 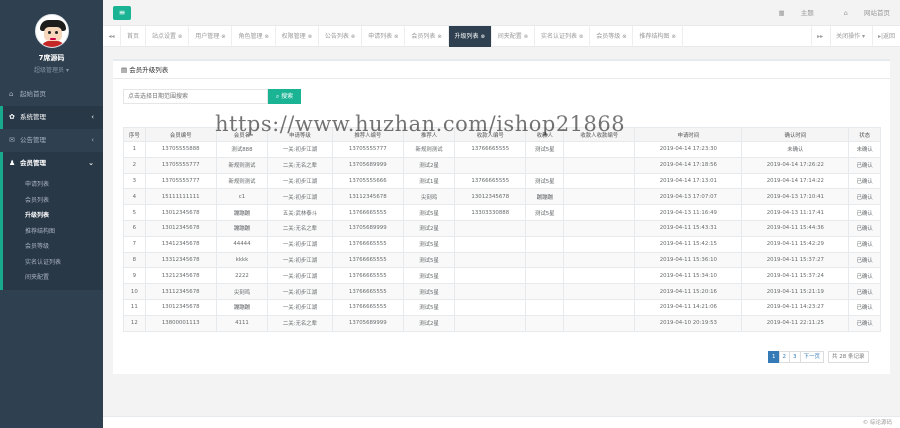 I want to click on column-header: 收款人收款编号, so click(x=599, y=134).